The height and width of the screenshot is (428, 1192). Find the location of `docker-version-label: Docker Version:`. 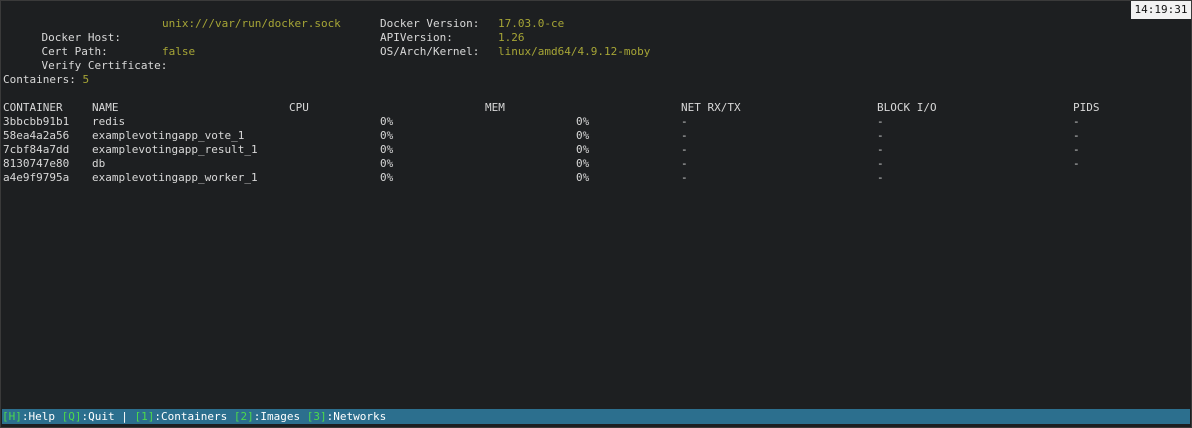

docker-version-label: Docker Version: is located at coordinates (430, 23).